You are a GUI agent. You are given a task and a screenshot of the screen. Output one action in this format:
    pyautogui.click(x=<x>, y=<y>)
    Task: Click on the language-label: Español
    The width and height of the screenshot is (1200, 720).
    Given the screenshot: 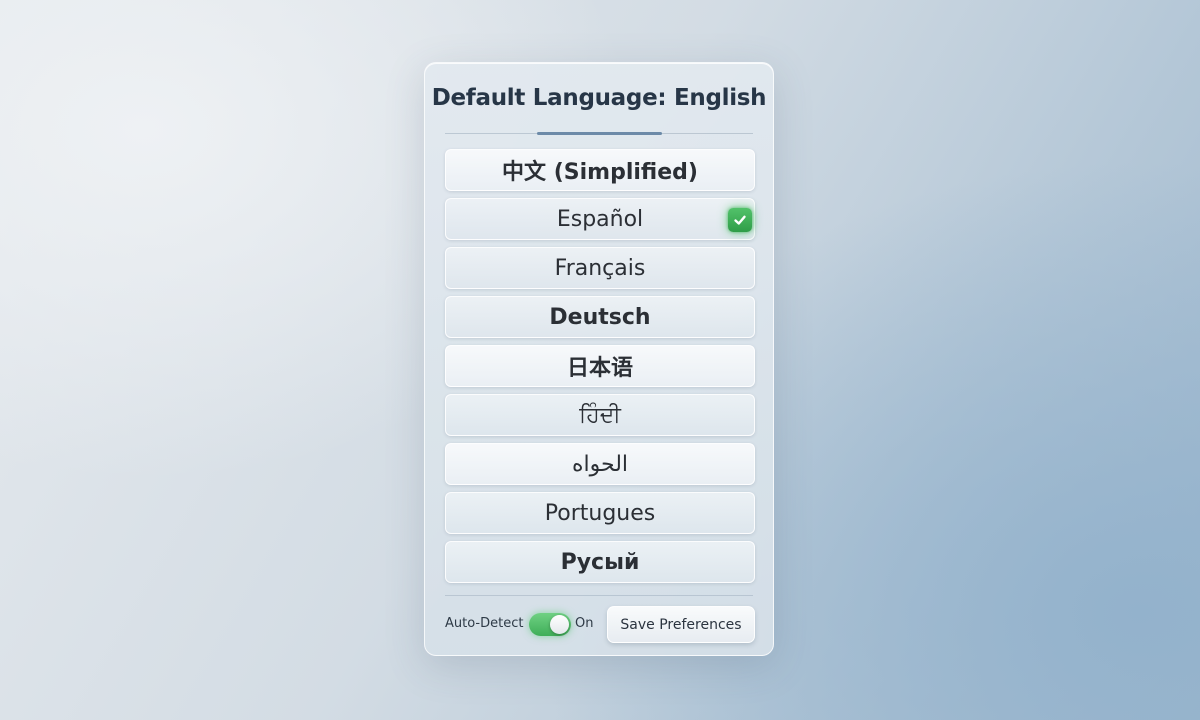 What is the action you would take?
    pyautogui.click(x=600, y=219)
    